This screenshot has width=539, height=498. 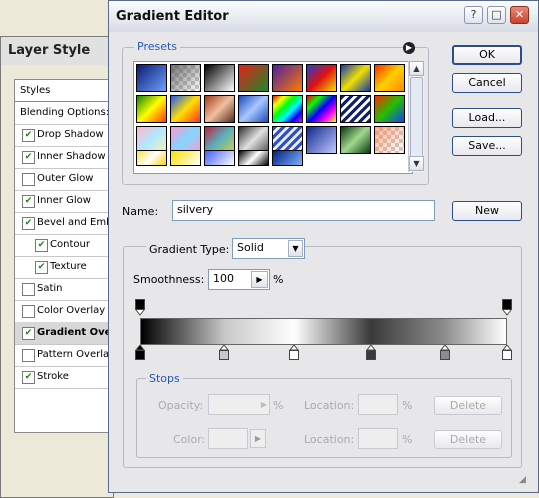 What do you see at coordinates (278, 405) in the screenshot?
I see `opacity-unit: %` at bounding box center [278, 405].